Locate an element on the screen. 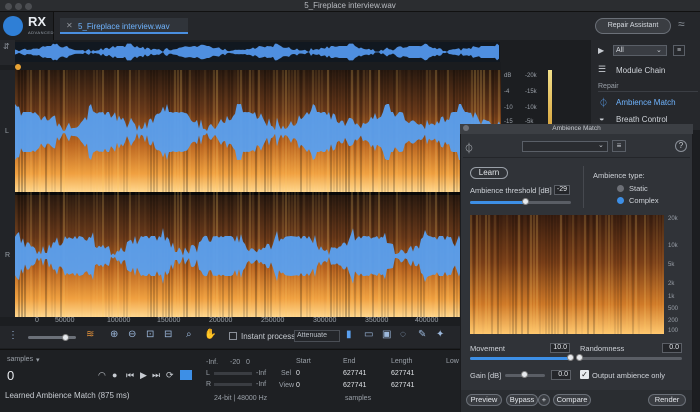 The height and width of the screenshot is (412, 700). db-label: -10 is located at coordinates (508, 108).